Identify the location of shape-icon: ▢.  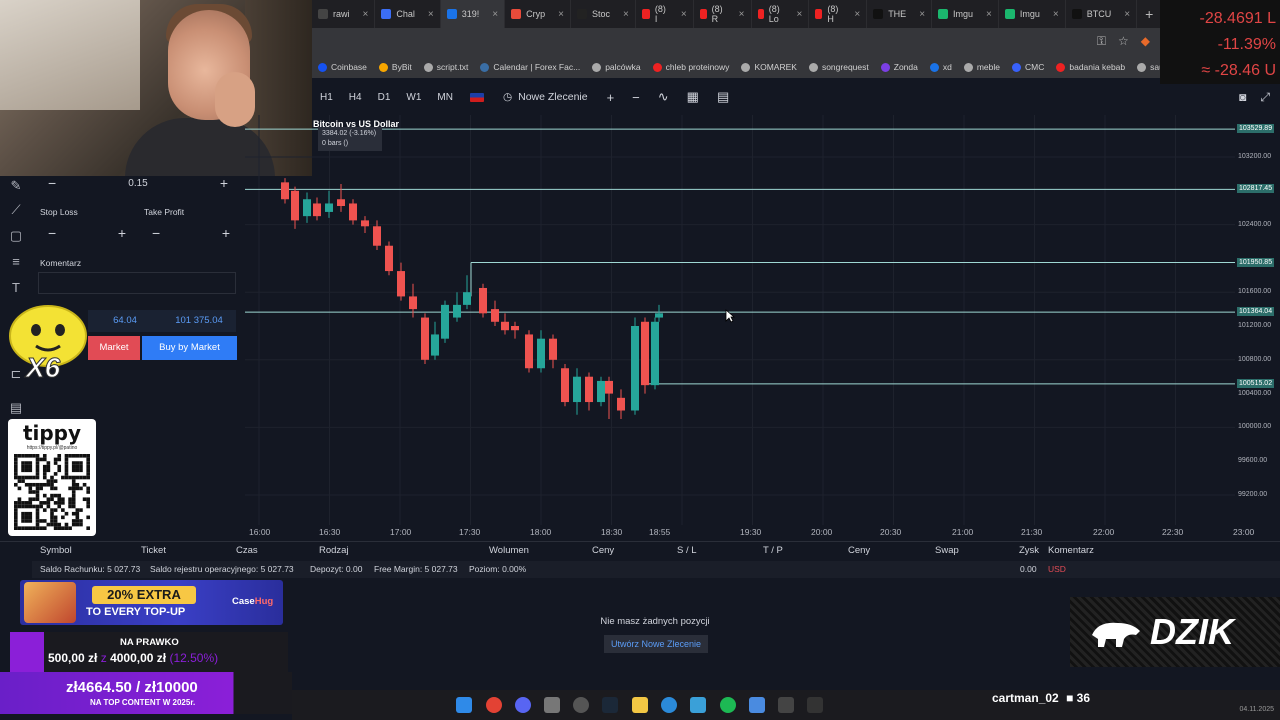
(16, 236).